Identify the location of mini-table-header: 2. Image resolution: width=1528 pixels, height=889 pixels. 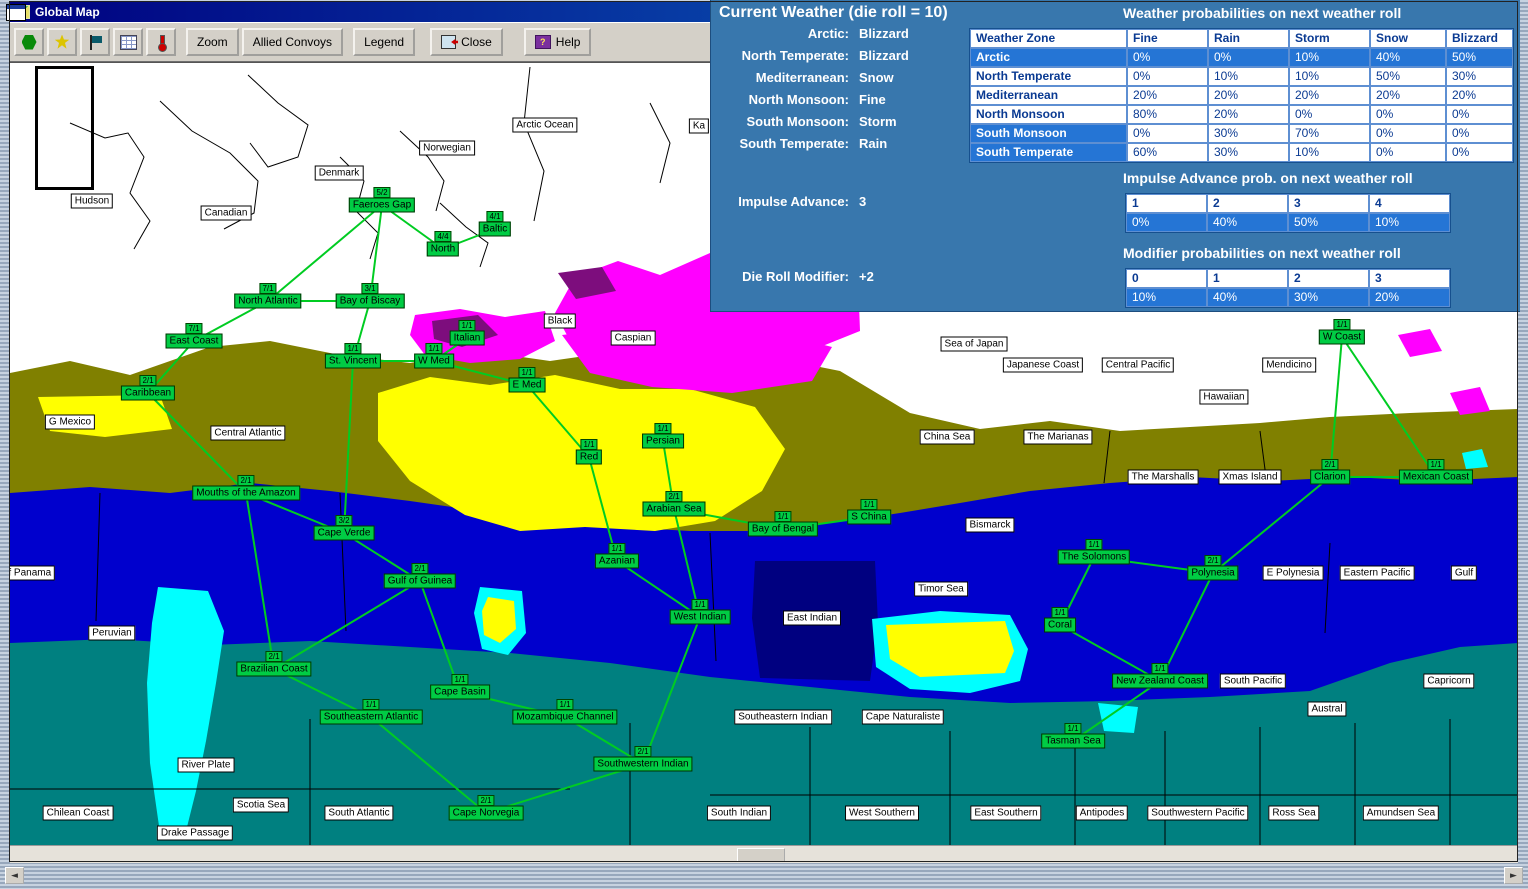
(1247, 203).